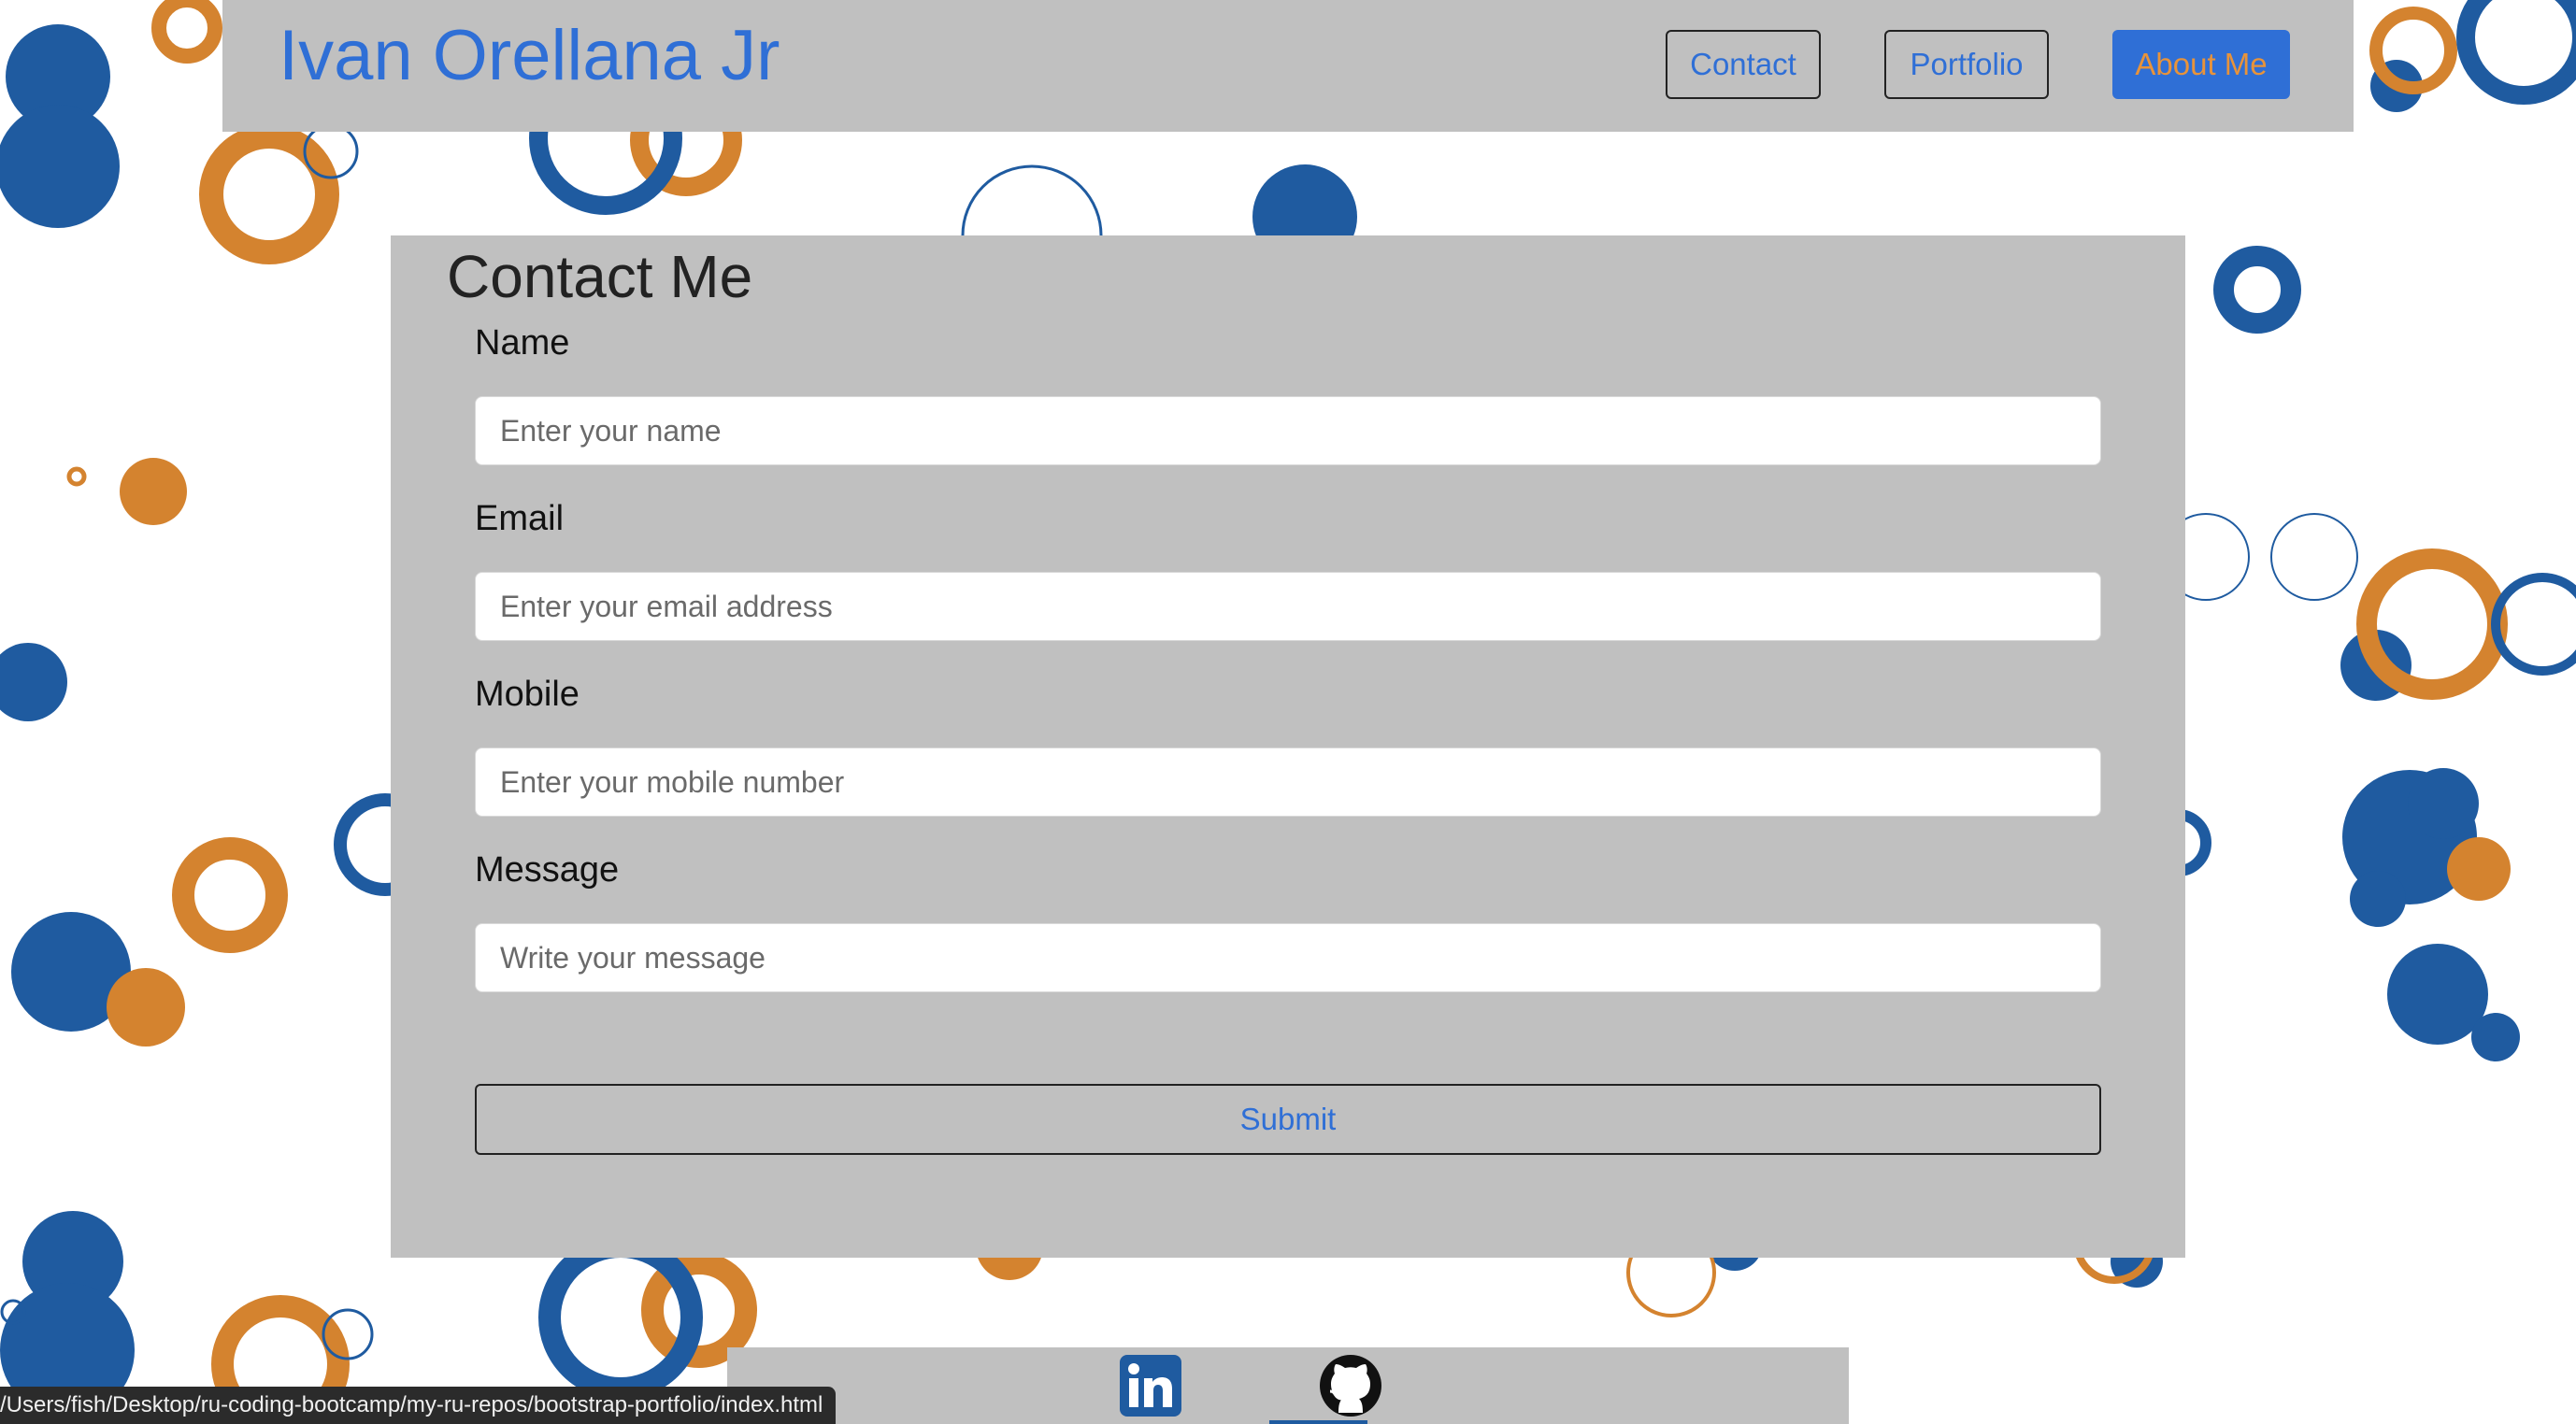  What do you see at coordinates (2201, 65) in the screenshot?
I see `nav-about-me-button: About Me` at bounding box center [2201, 65].